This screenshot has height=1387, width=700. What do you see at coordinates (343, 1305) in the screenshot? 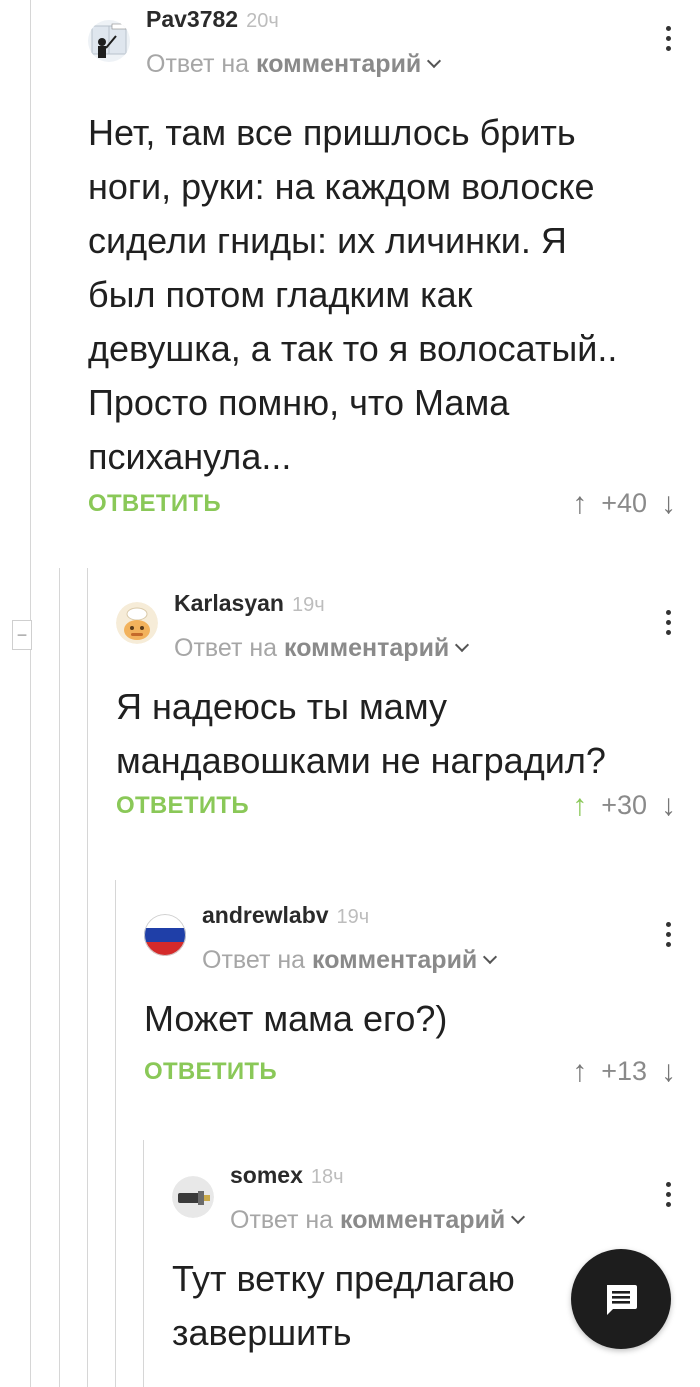
I see `comment-text: Тут ветку предлагаю завершить` at bounding box center [343, 1305].